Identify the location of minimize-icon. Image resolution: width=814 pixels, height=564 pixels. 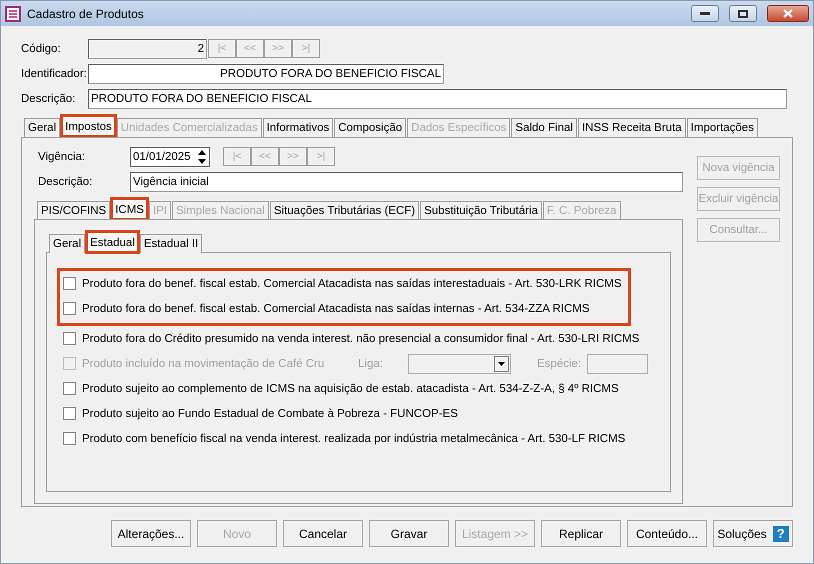
(705, 14).